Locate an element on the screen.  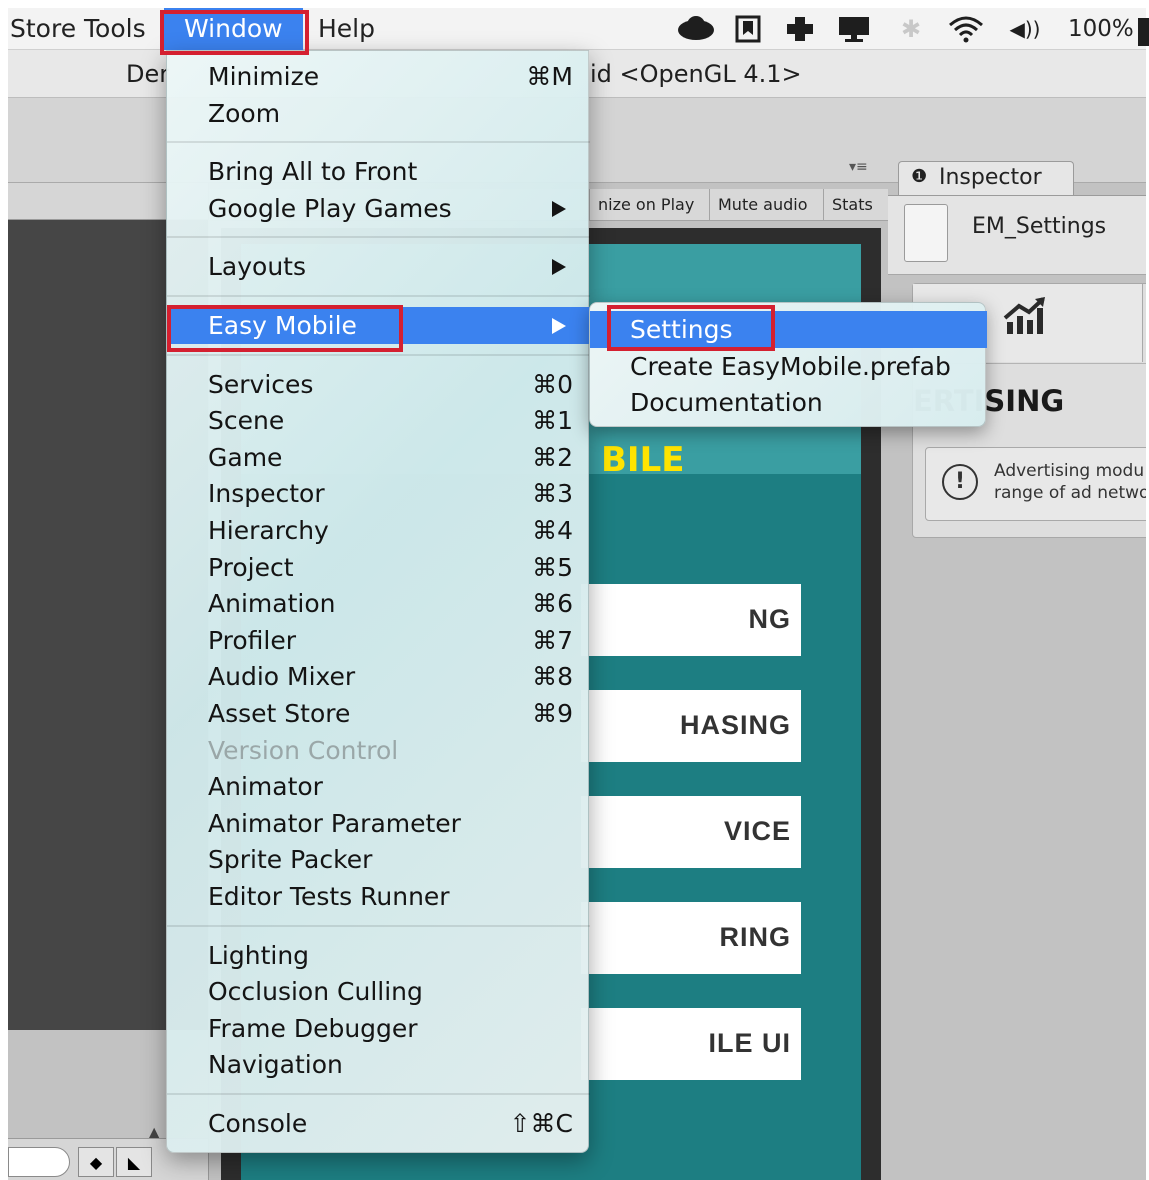
menu-item-bring-all-to-front: Bring All to Front is located at coordinates (378, 171).